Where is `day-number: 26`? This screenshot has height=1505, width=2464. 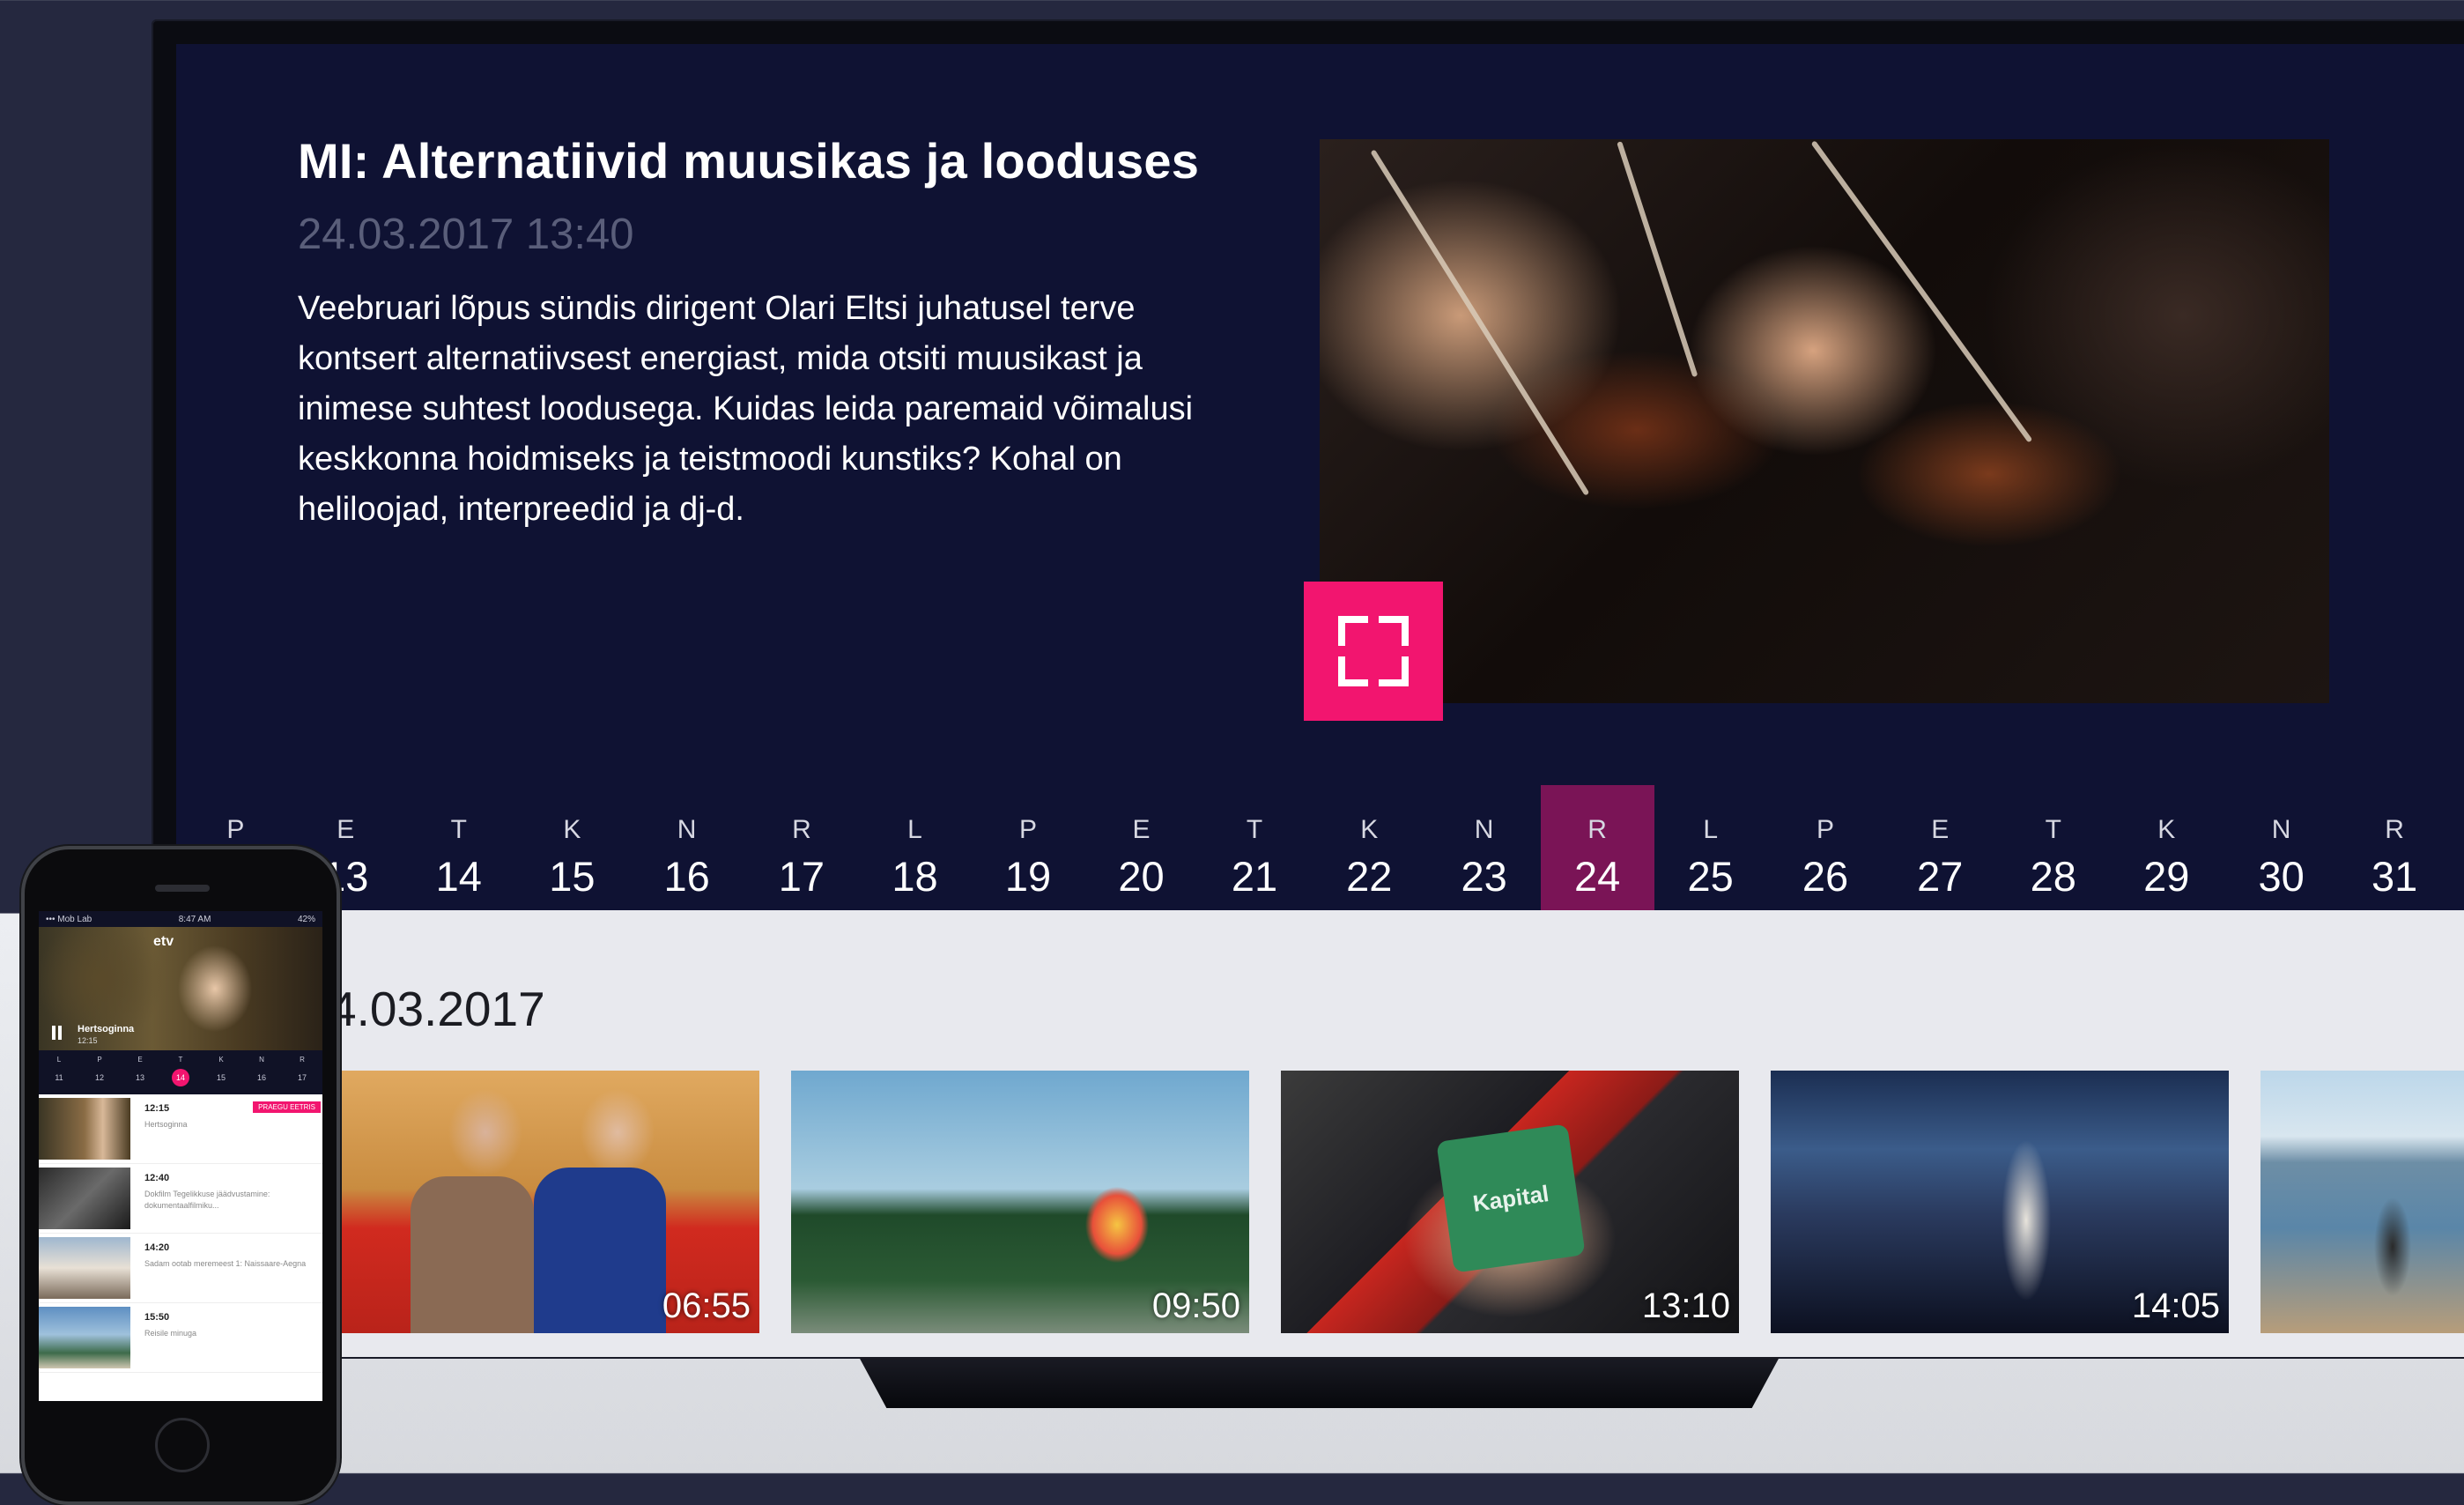
day-number: 26 is located at coordinates (1826, 876).